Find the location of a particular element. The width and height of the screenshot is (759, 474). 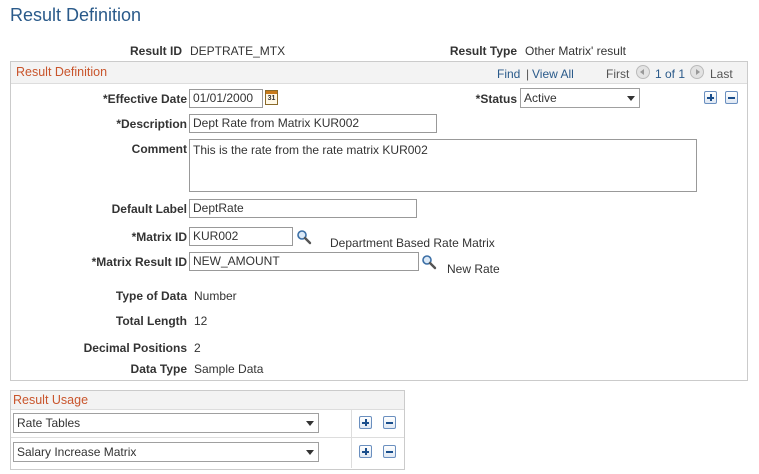

description-label: *Description is located at coordinates (151, 124).